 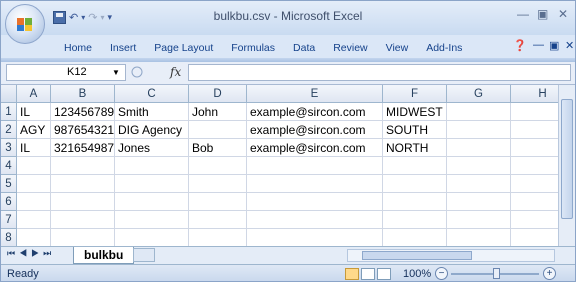 What do you see at coordinates (78, 48) in the screenshot?
I see `tab-home: Home` at bounding box center [78, 48].